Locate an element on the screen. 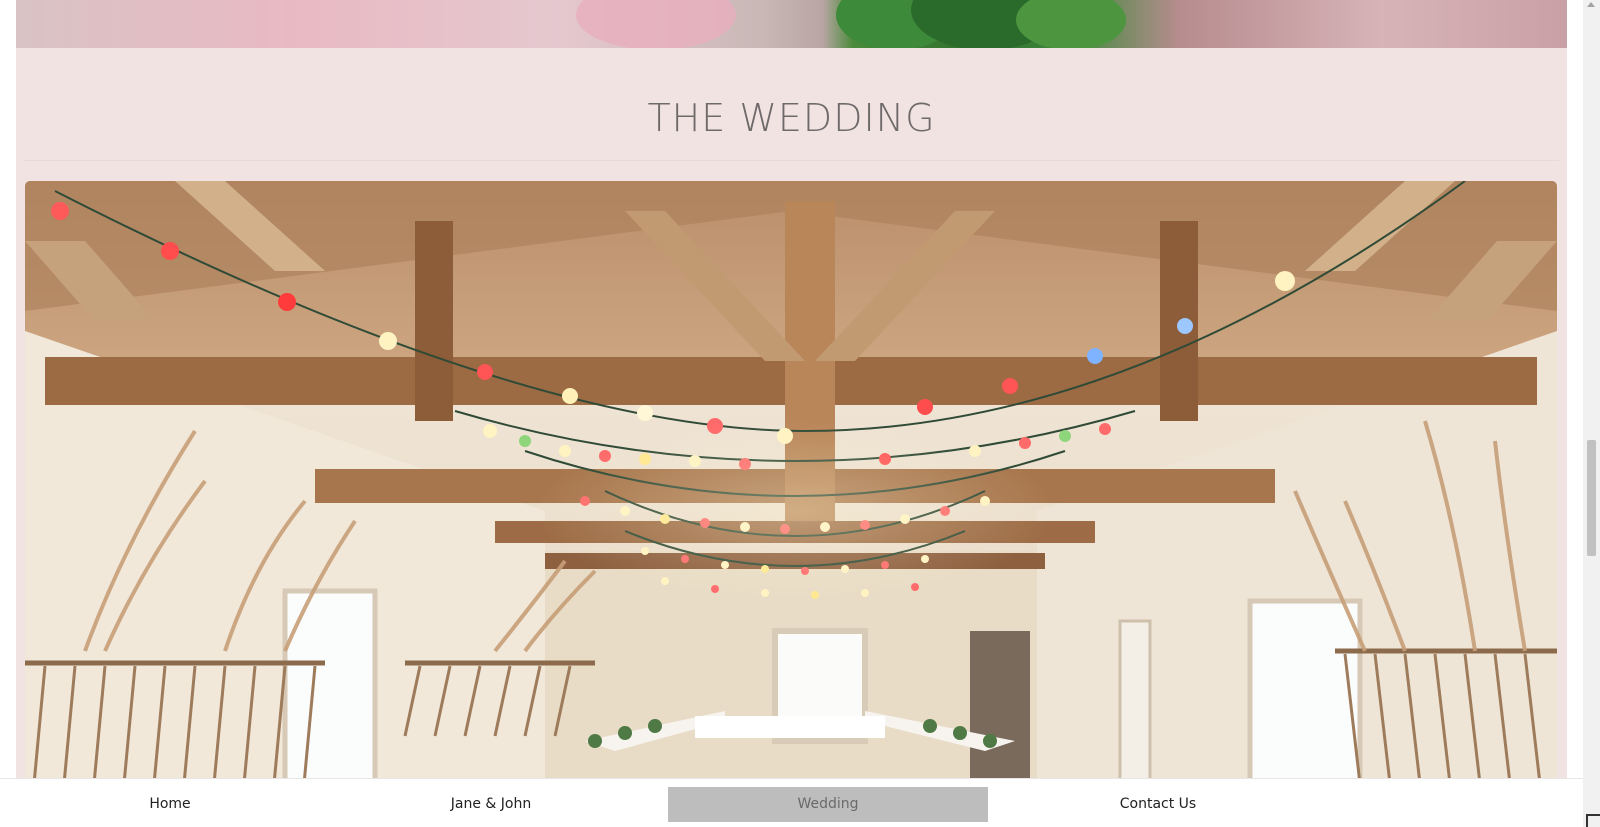 The height and width of the screenshot is (827, 1600). nav-item-jane-and-john: Jane & John is located at coordinates (491, 804).